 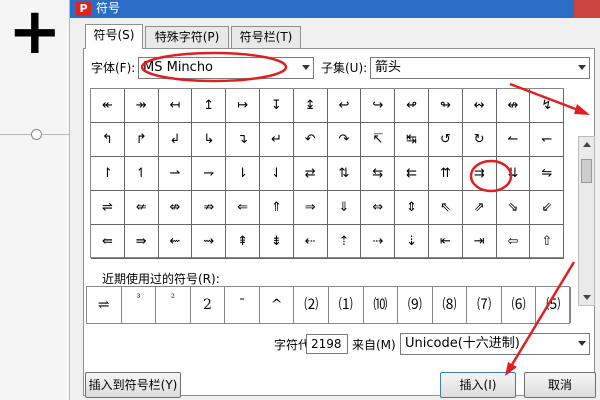 What do you see at coordinates (175, 208) in the screenshot?
I see `symbol-cell: ⇎` at bounding box center [175, 208].